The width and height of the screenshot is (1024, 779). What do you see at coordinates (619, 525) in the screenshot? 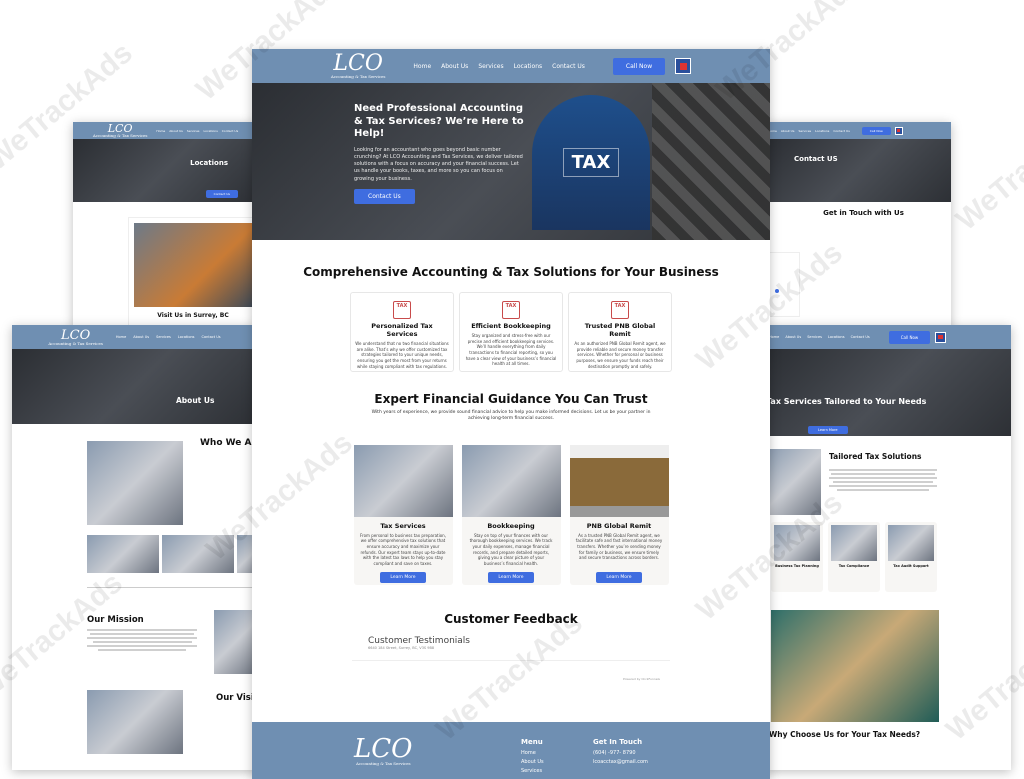
I see `service-title: PNB Global Remit` at bounding box center [619, 525].